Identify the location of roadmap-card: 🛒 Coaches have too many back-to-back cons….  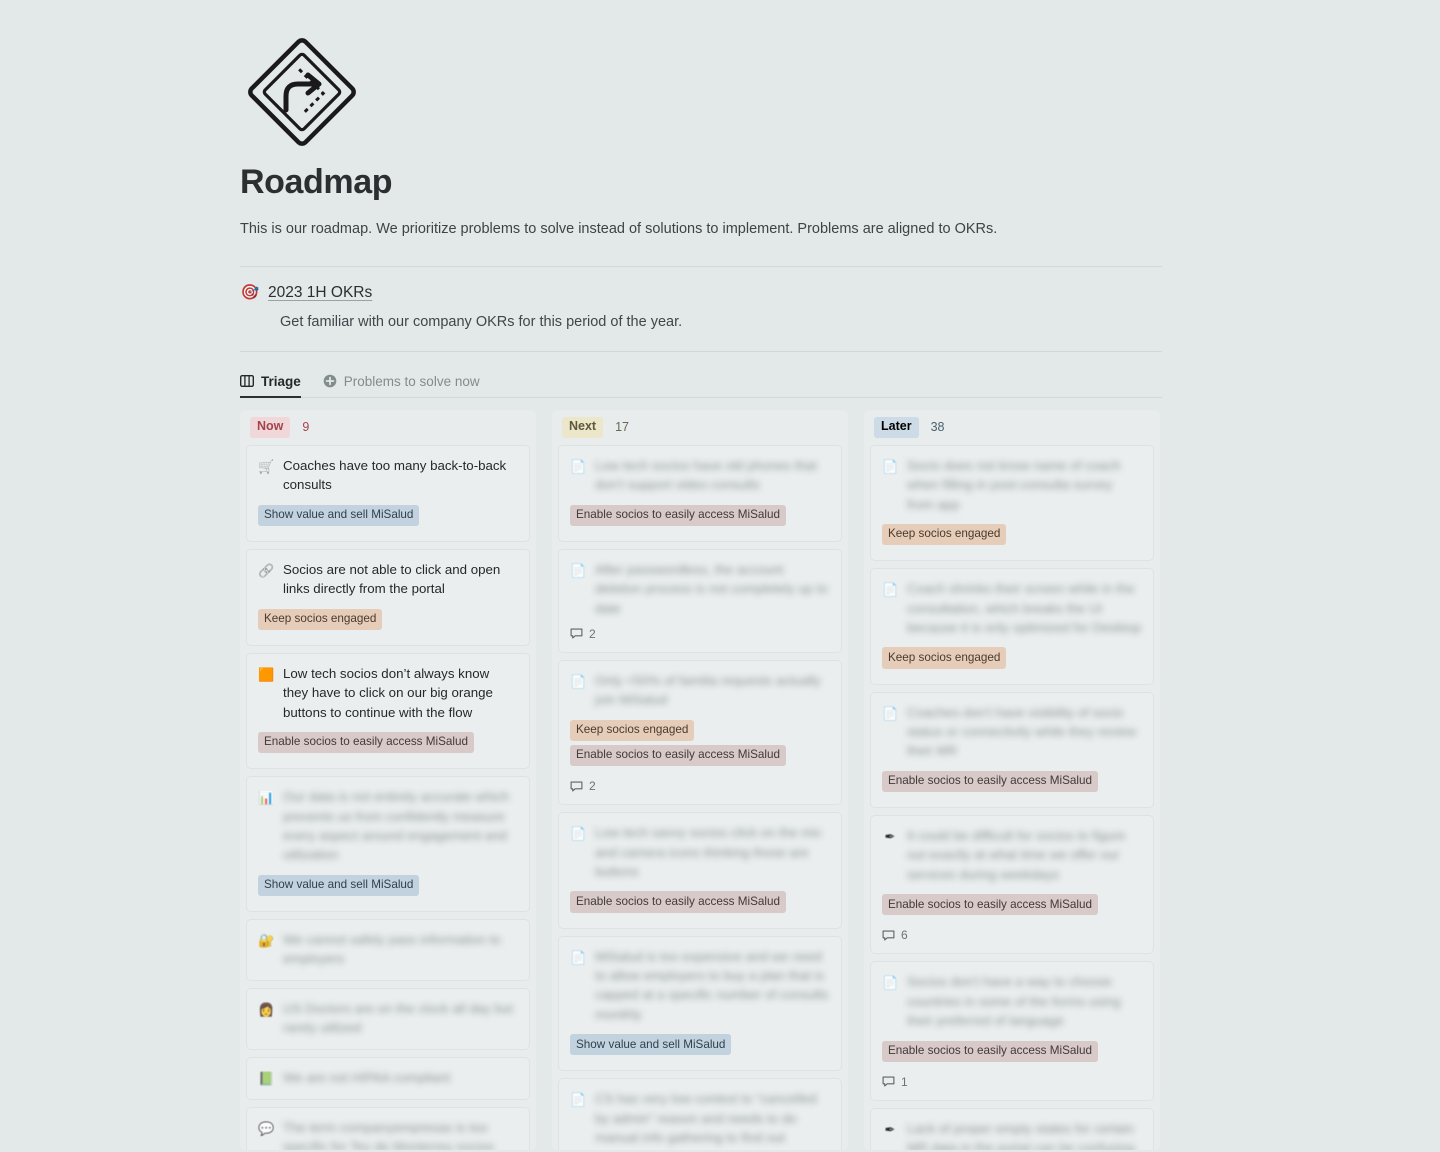
(388, 493).